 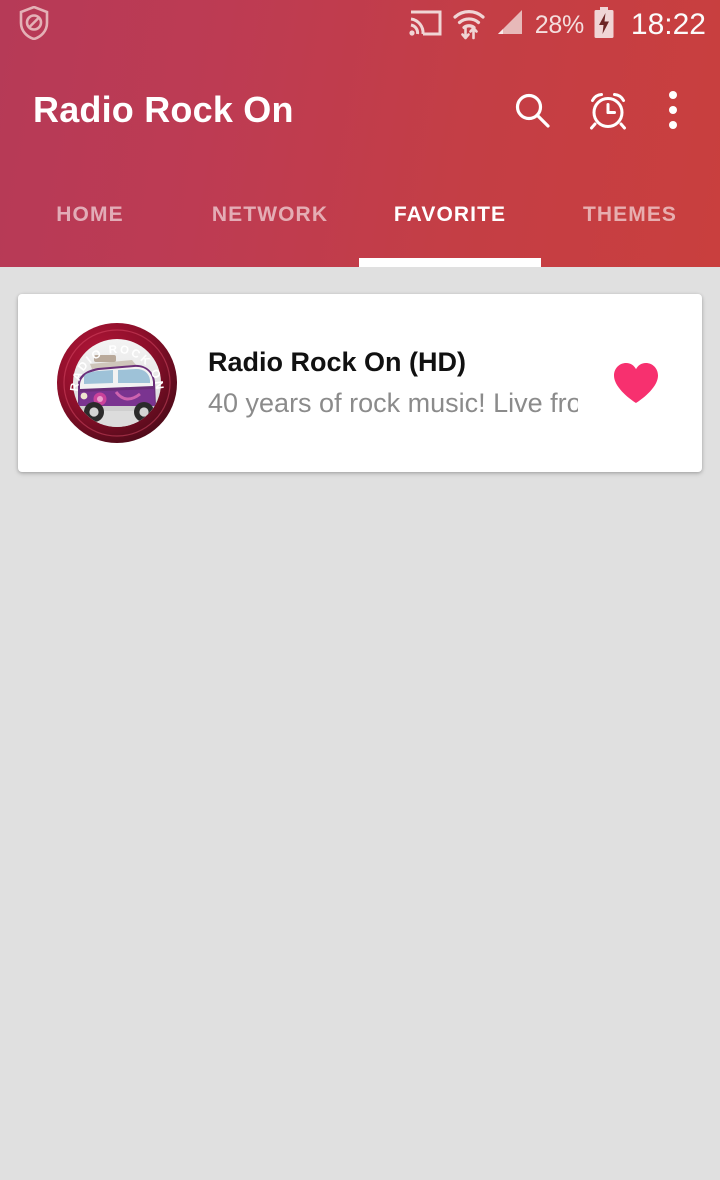 I want to click on radio-rock-on-logo-icon: RADIO ROCK ON, so click(x=117, y=383).